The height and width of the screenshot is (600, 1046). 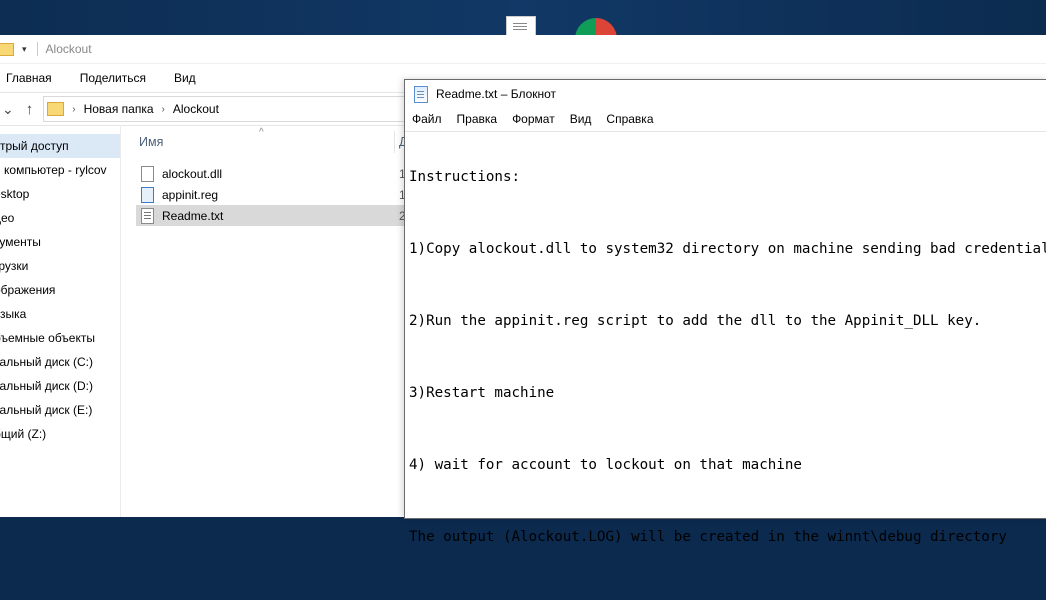 I want to click on desktop-document-icon, so click(x=521, y=26).